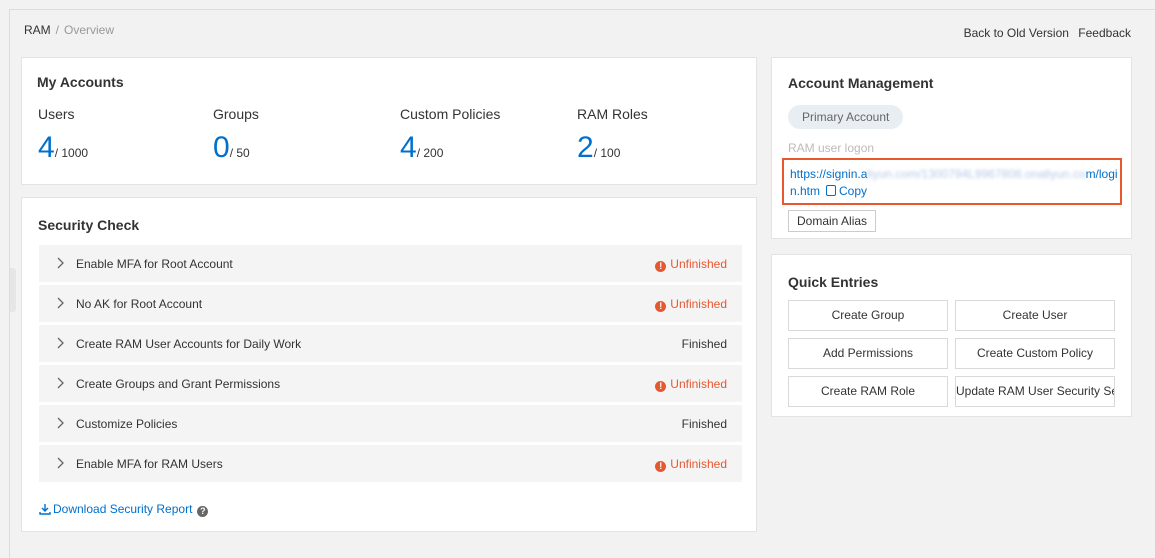 The width and height of the screenshot is (1155, 558). I want to click on stat-label: Users, so click(56, 114).